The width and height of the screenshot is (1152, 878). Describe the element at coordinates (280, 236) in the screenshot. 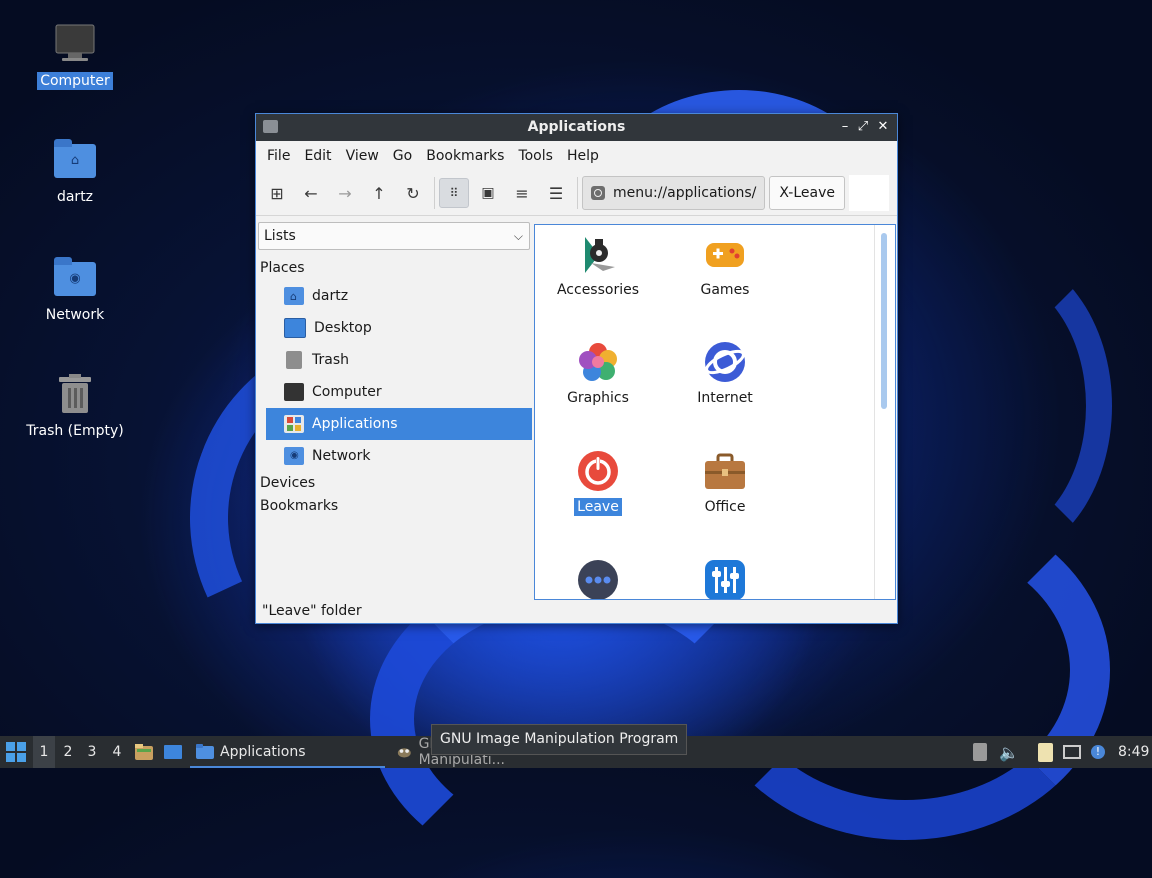

I see `side-pane-selector-value: Lists` at that location.